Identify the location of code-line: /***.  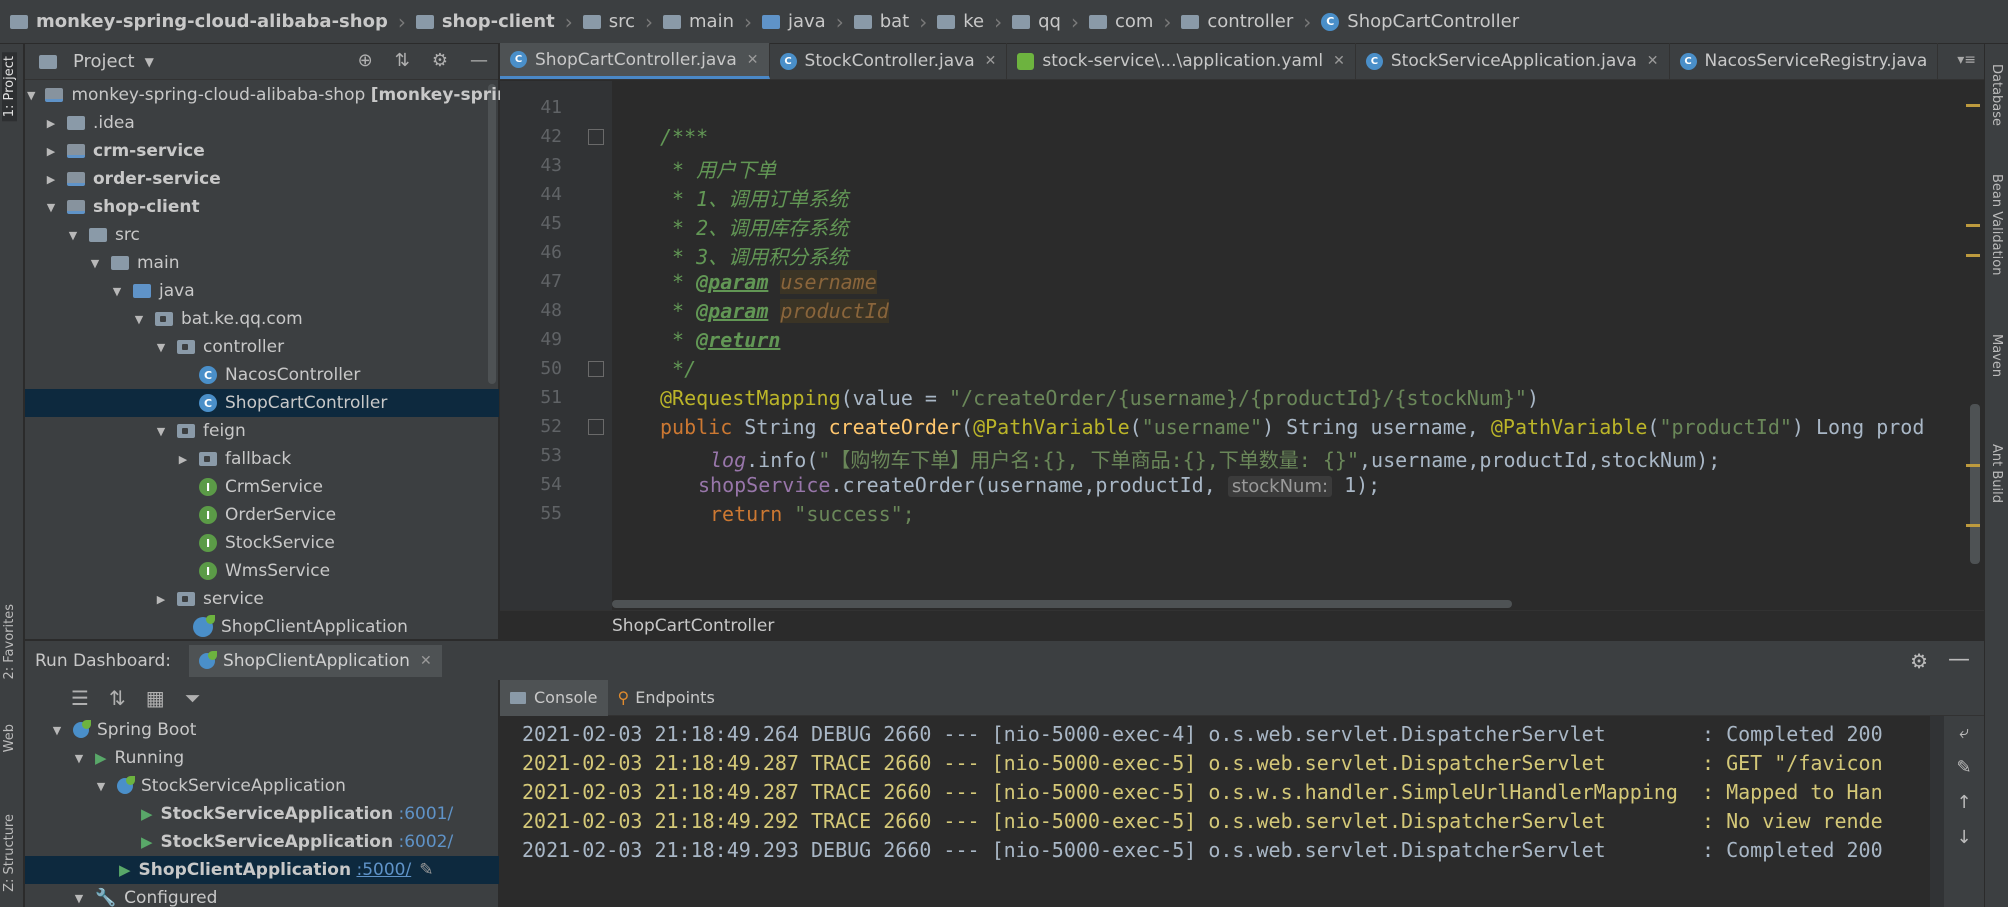
(684, 137).